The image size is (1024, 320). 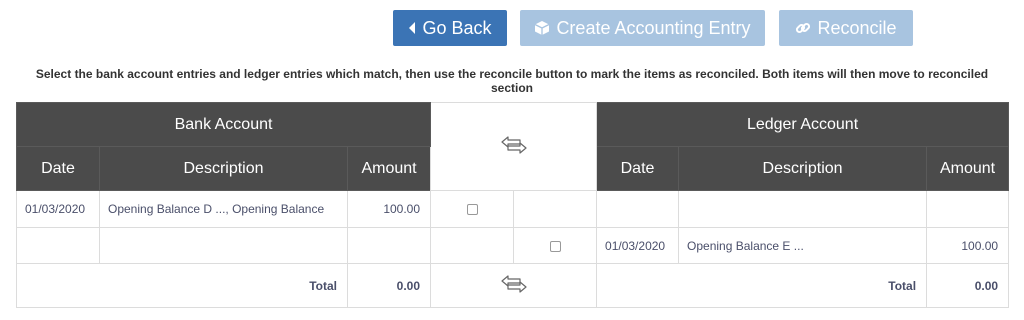 What do you see at coordinates (389, 168) in the screenshot?
I see `bank-amount-column-header: Amount` at bounding box center [389, 168].